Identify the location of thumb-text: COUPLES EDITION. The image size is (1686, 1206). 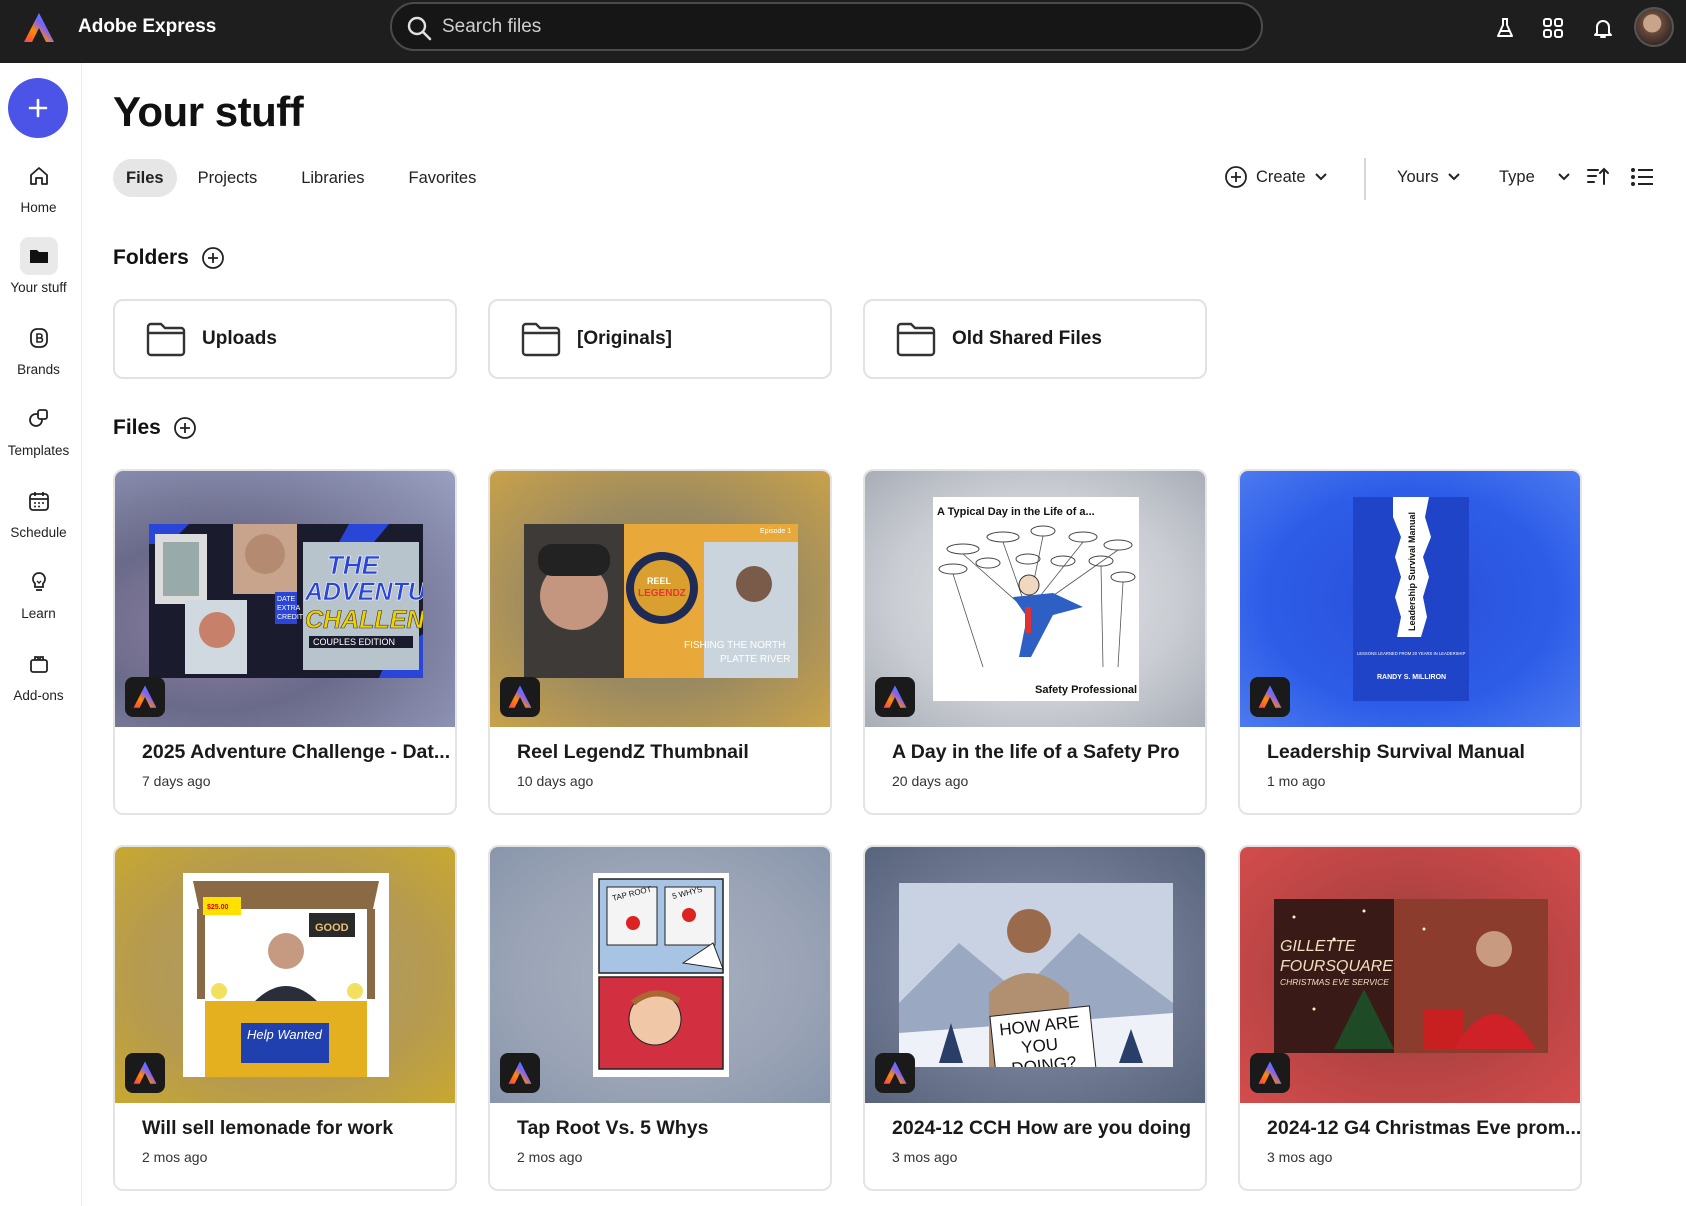
(354, 642).